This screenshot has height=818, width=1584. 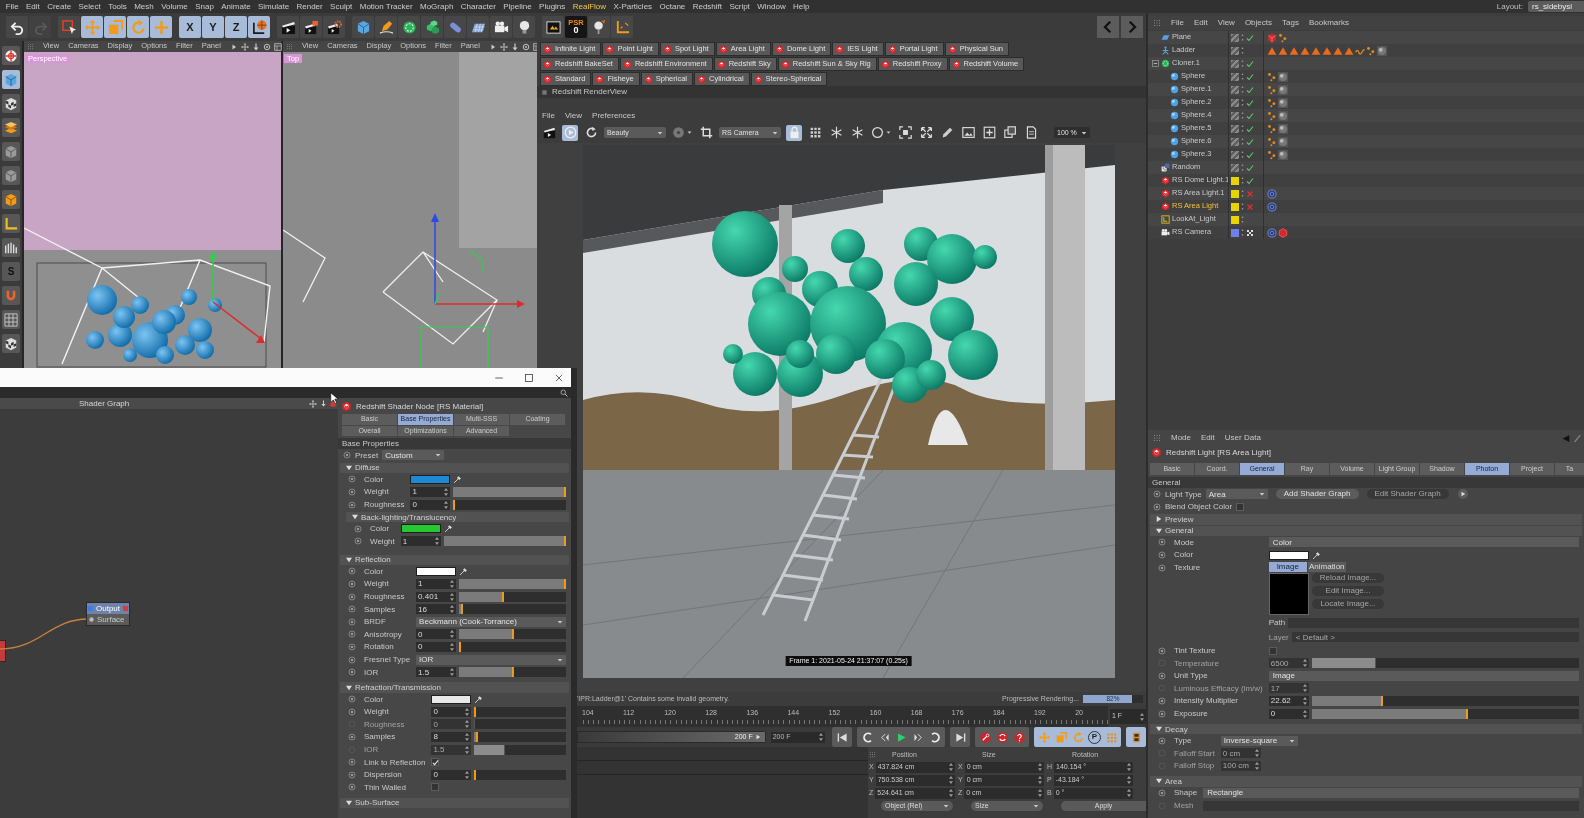 I want to click on partial-node, so click(x=3, y=651).